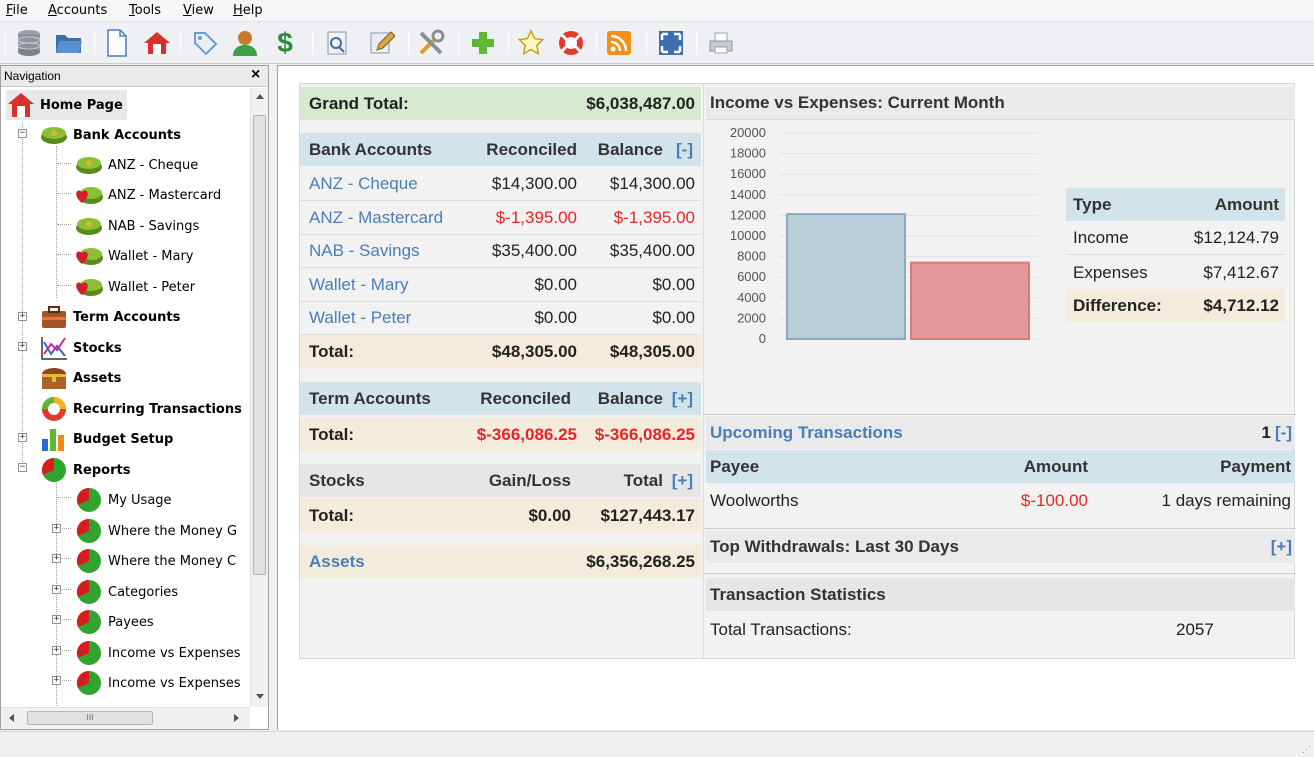  I want to click on home-icon, so click(157, 43).